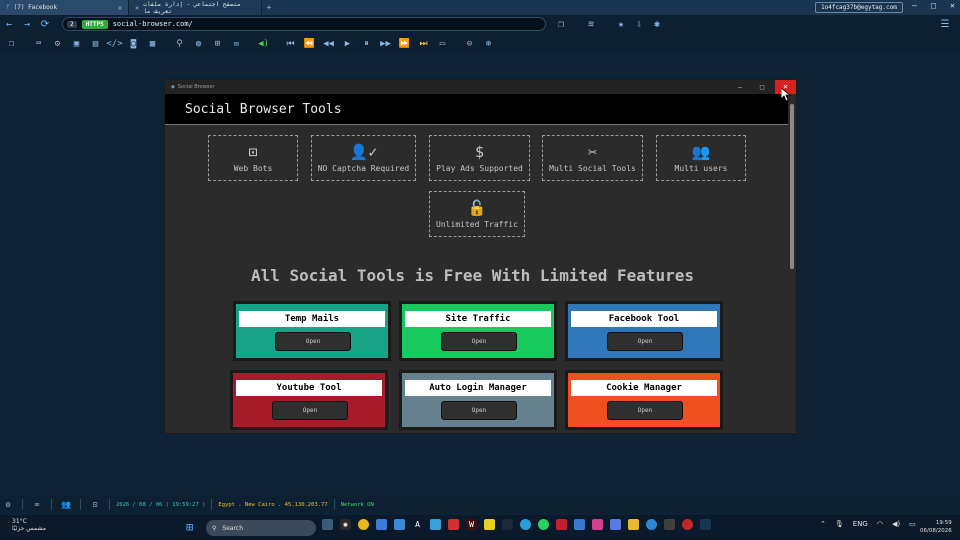 The image size is (960, 540). Describe the element at coordinates (592, 158) in the screenshot. I see `feature-multi-social-tools: ✂ Multi Social Tools` at that location.